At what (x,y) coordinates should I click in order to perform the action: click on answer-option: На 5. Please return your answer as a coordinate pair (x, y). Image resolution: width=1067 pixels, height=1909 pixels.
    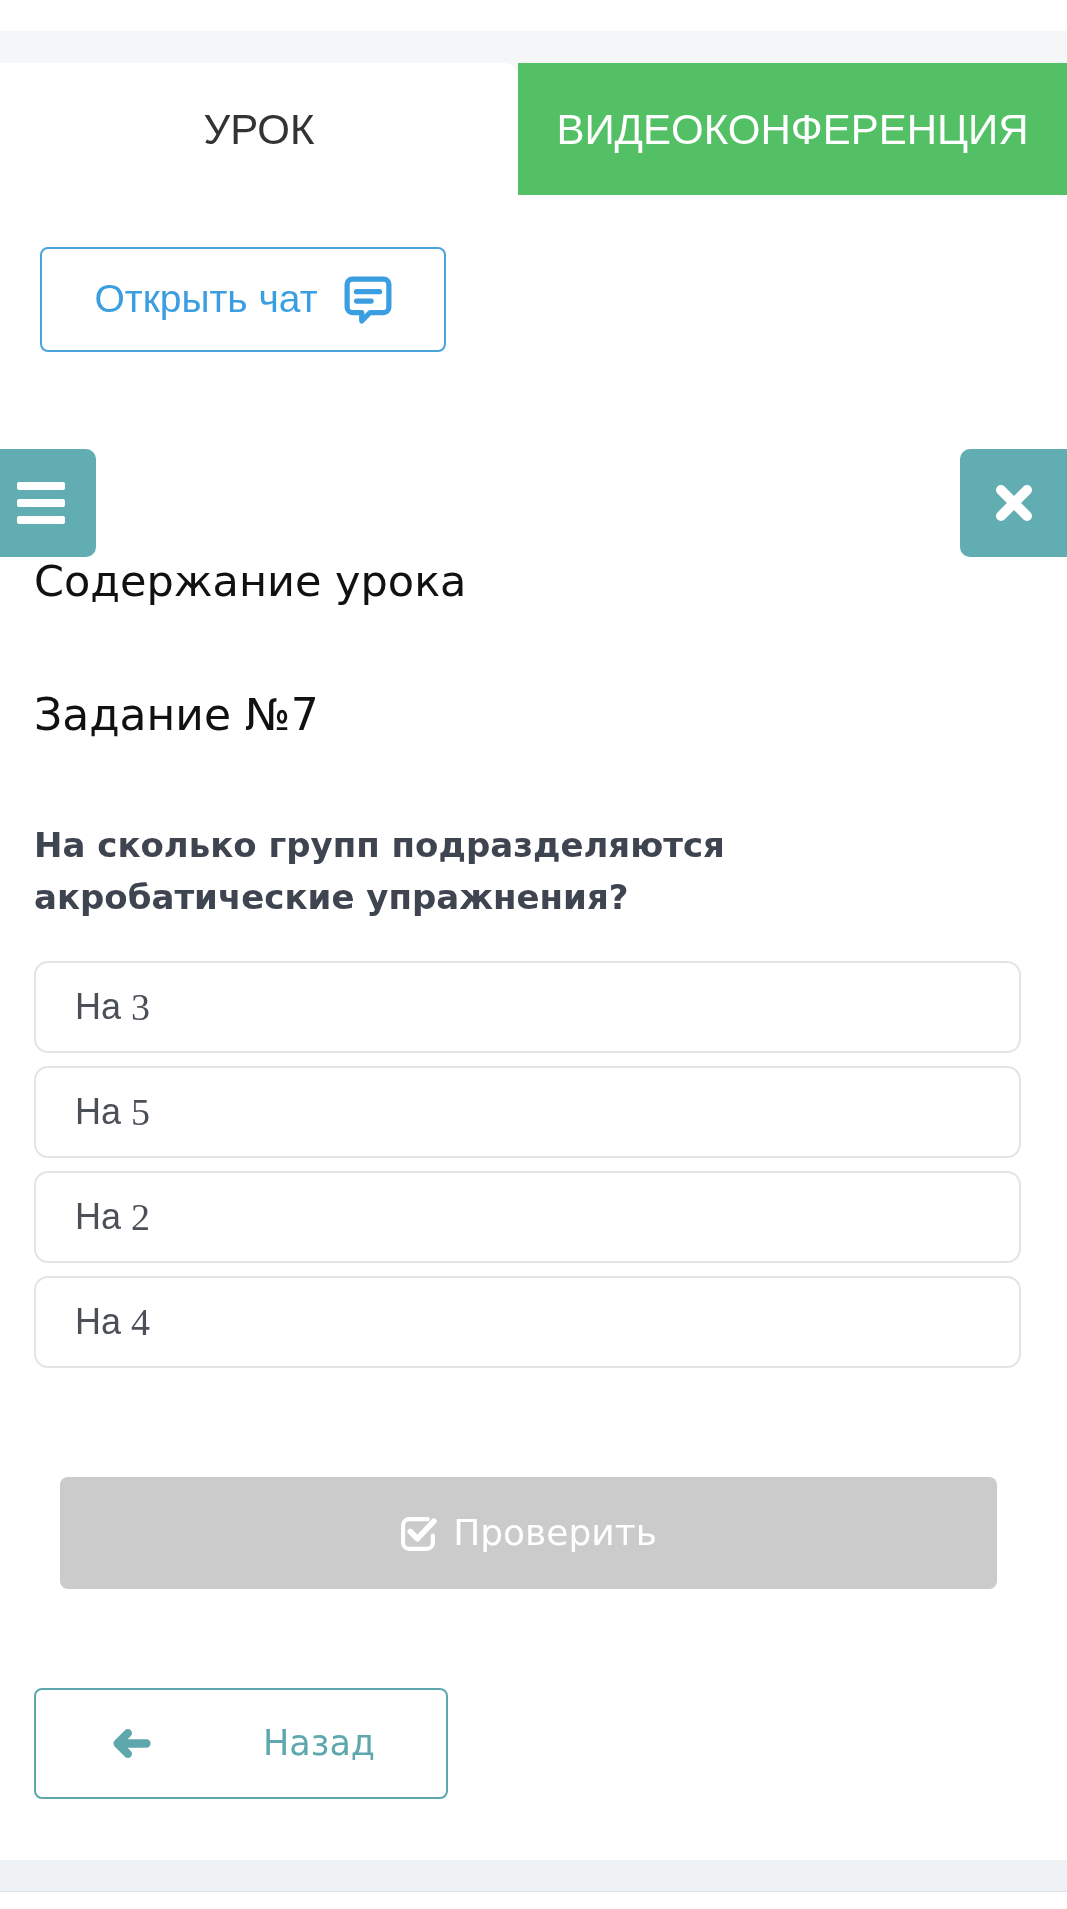
    Looking at the image, I should click on (527, 1112).